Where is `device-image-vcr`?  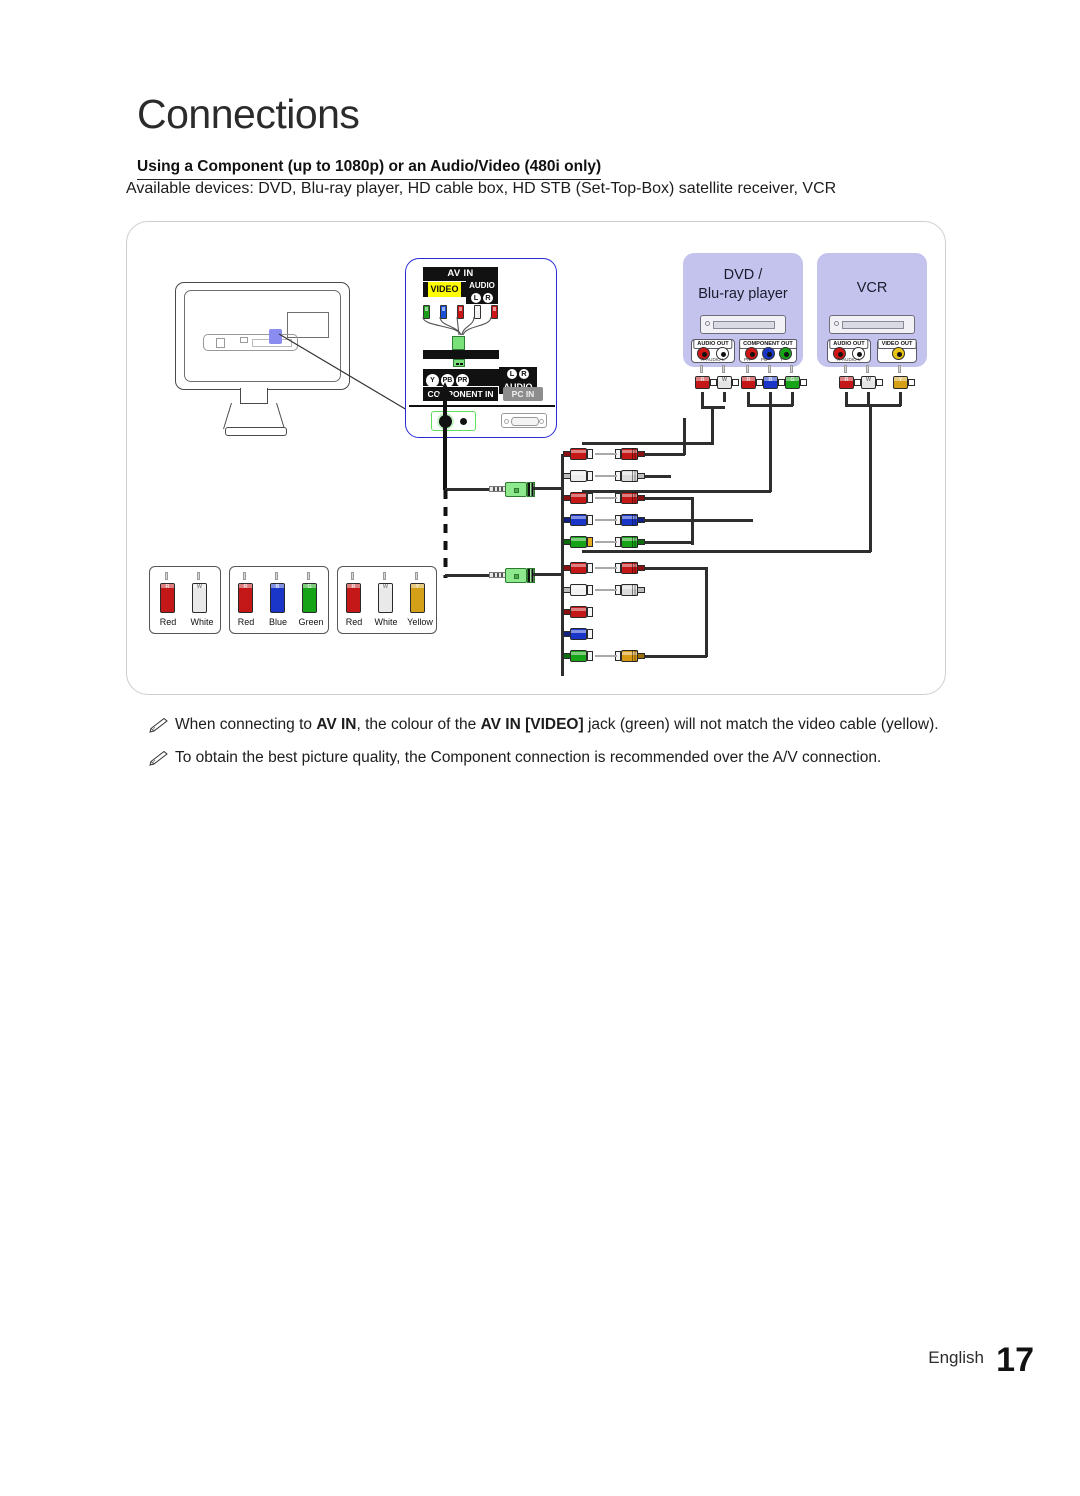
device-image-vcr is located at coordinates (872, 324).